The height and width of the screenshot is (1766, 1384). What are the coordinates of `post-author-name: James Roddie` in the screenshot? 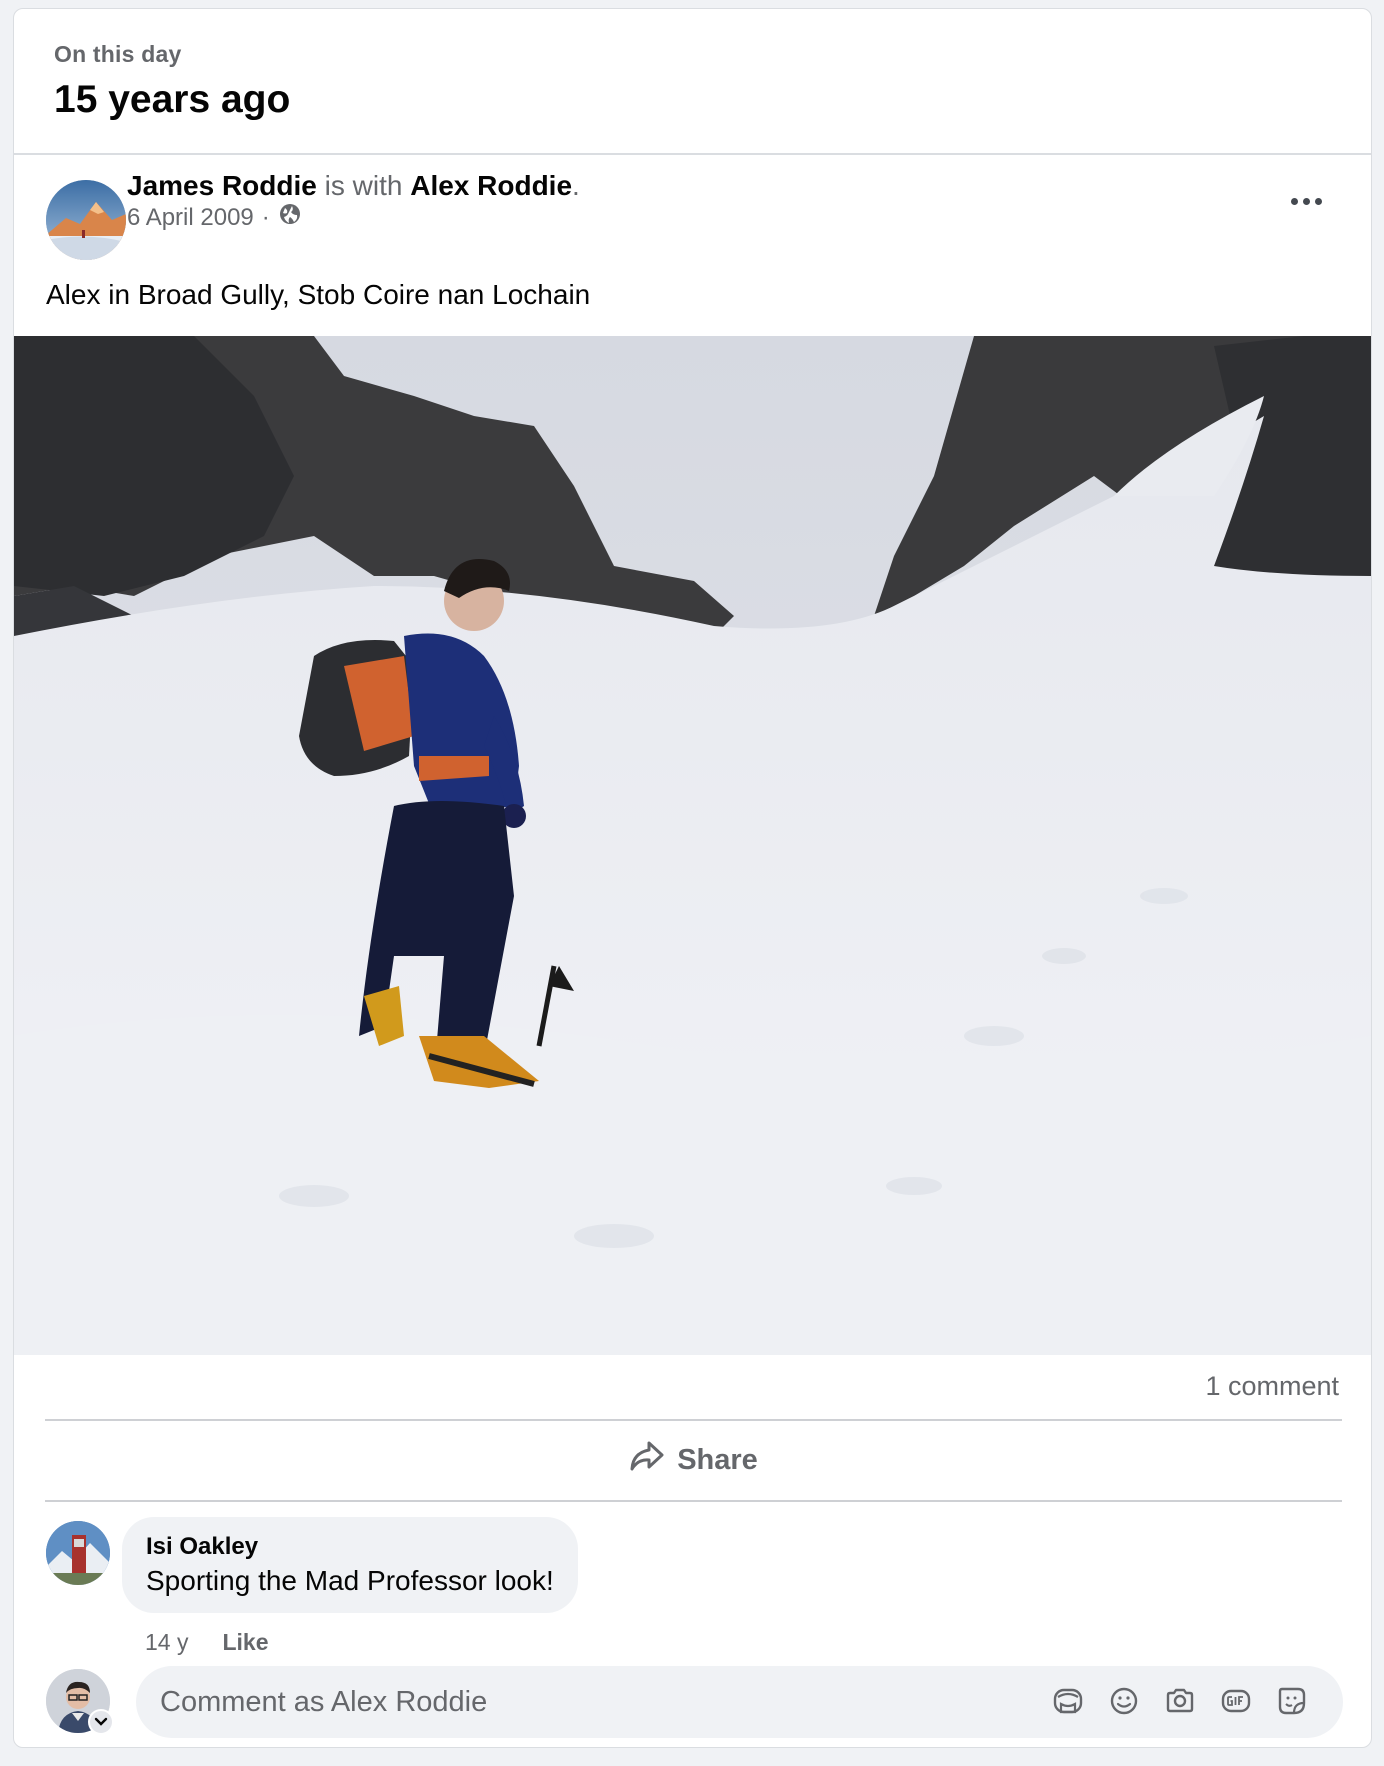 It's located at (222, 185).